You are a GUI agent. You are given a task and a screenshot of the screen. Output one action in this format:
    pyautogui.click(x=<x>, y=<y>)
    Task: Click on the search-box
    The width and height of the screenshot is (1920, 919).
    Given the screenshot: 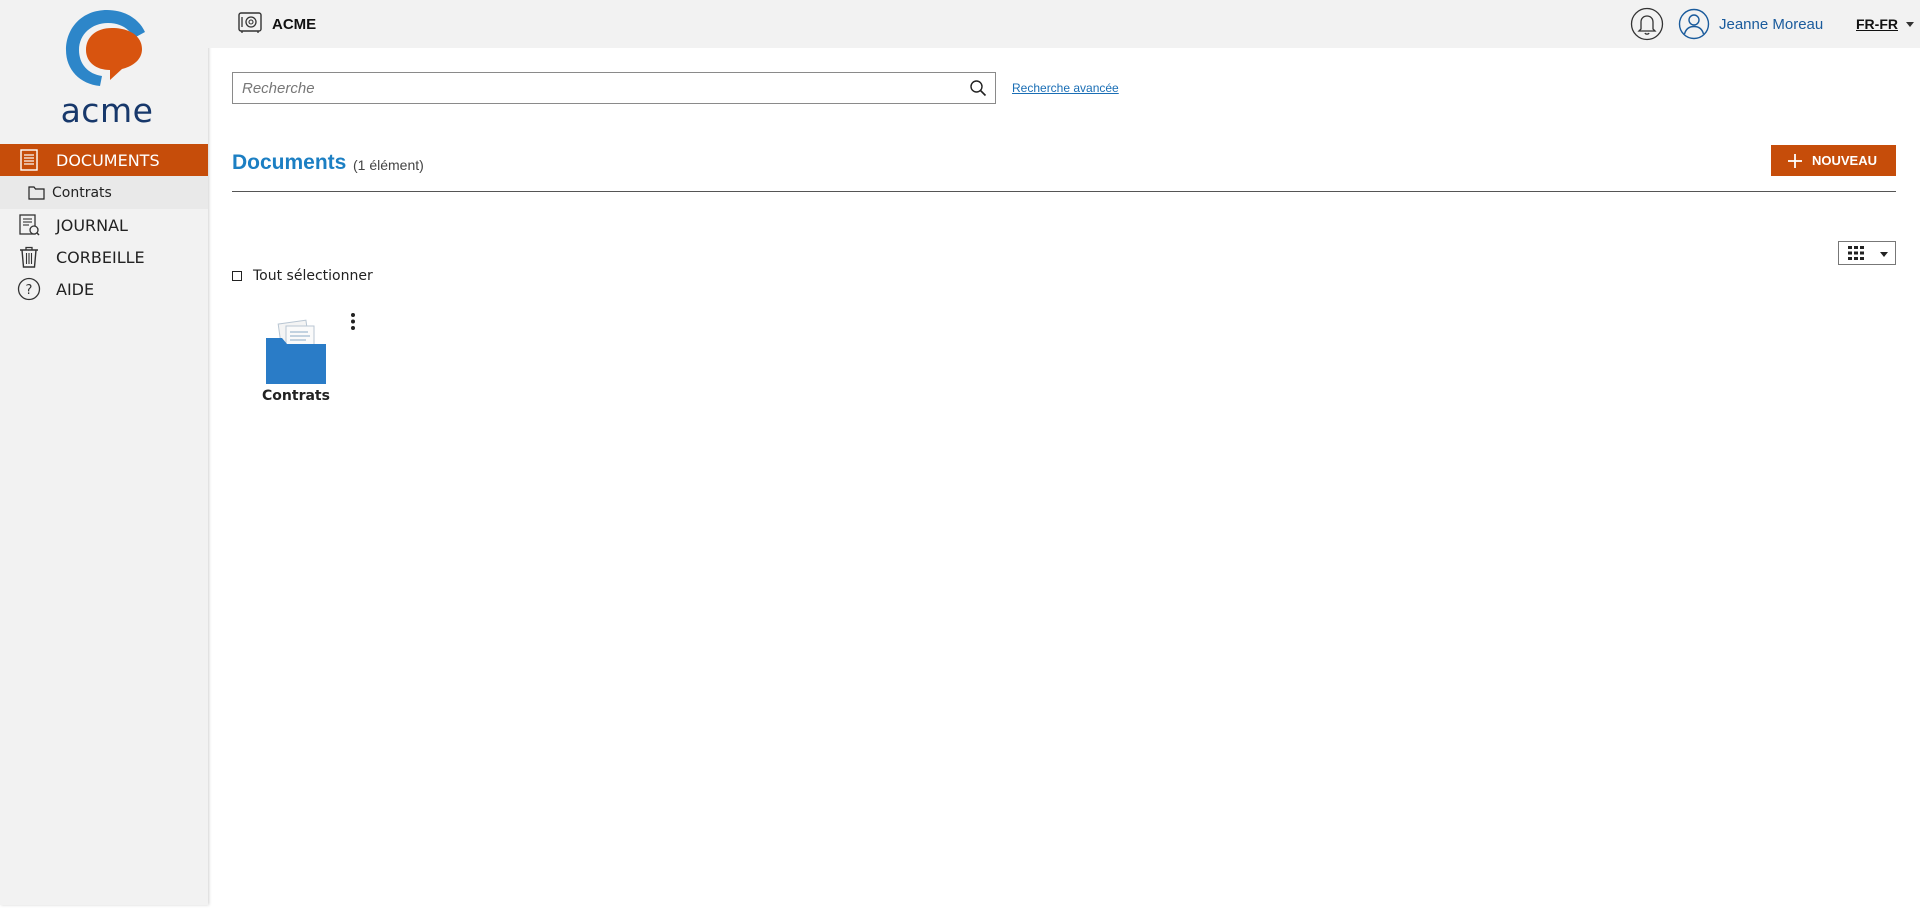 What is the action you would take?
    pyautogui.click(x=614, y=88)
    